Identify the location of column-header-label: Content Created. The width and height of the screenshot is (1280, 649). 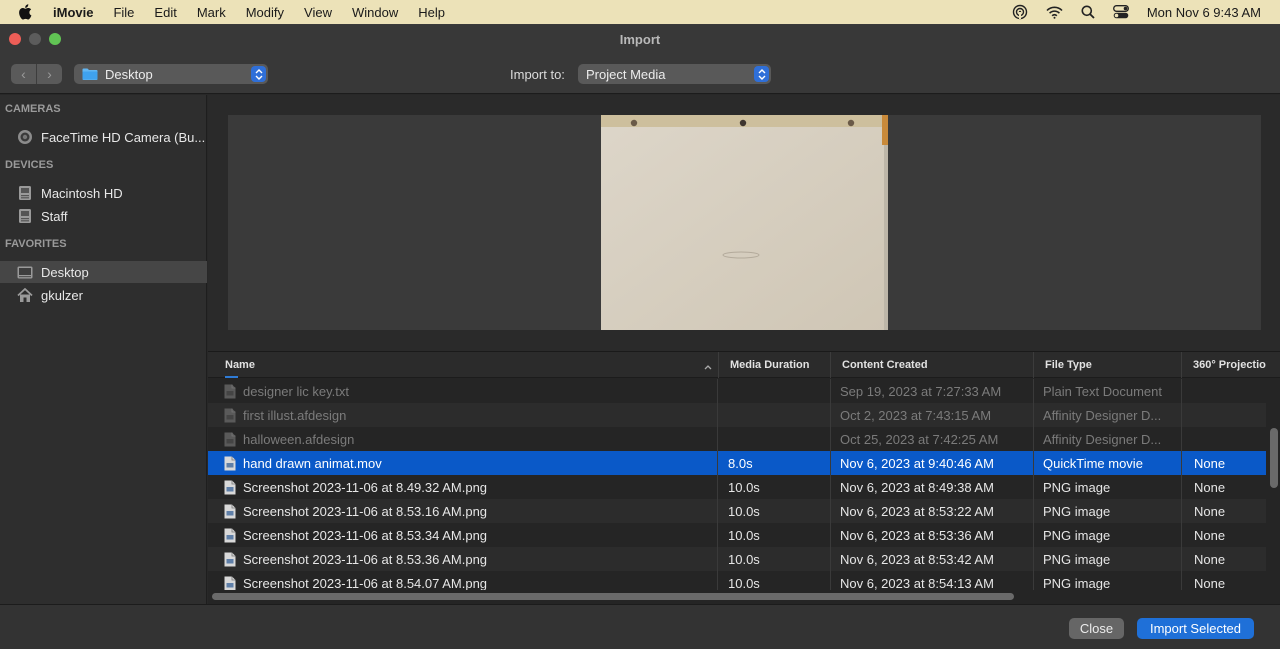
(885, 365).